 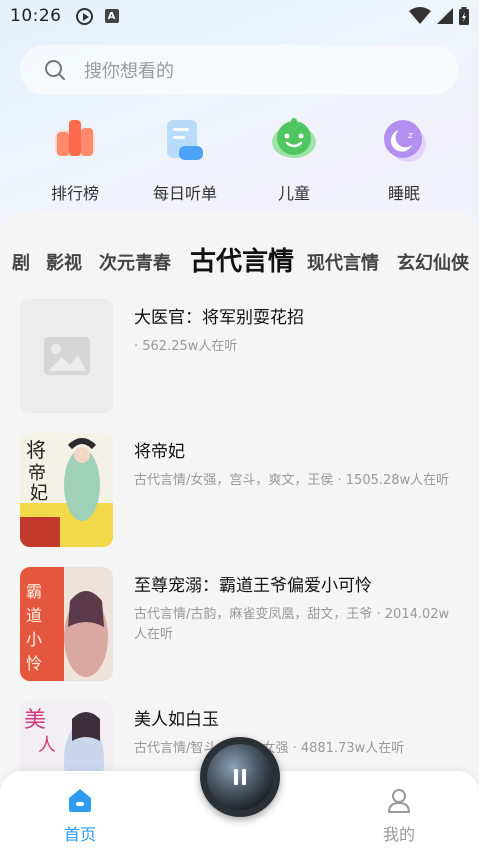 I want to click on book-cover, so click(x=66, y=356).